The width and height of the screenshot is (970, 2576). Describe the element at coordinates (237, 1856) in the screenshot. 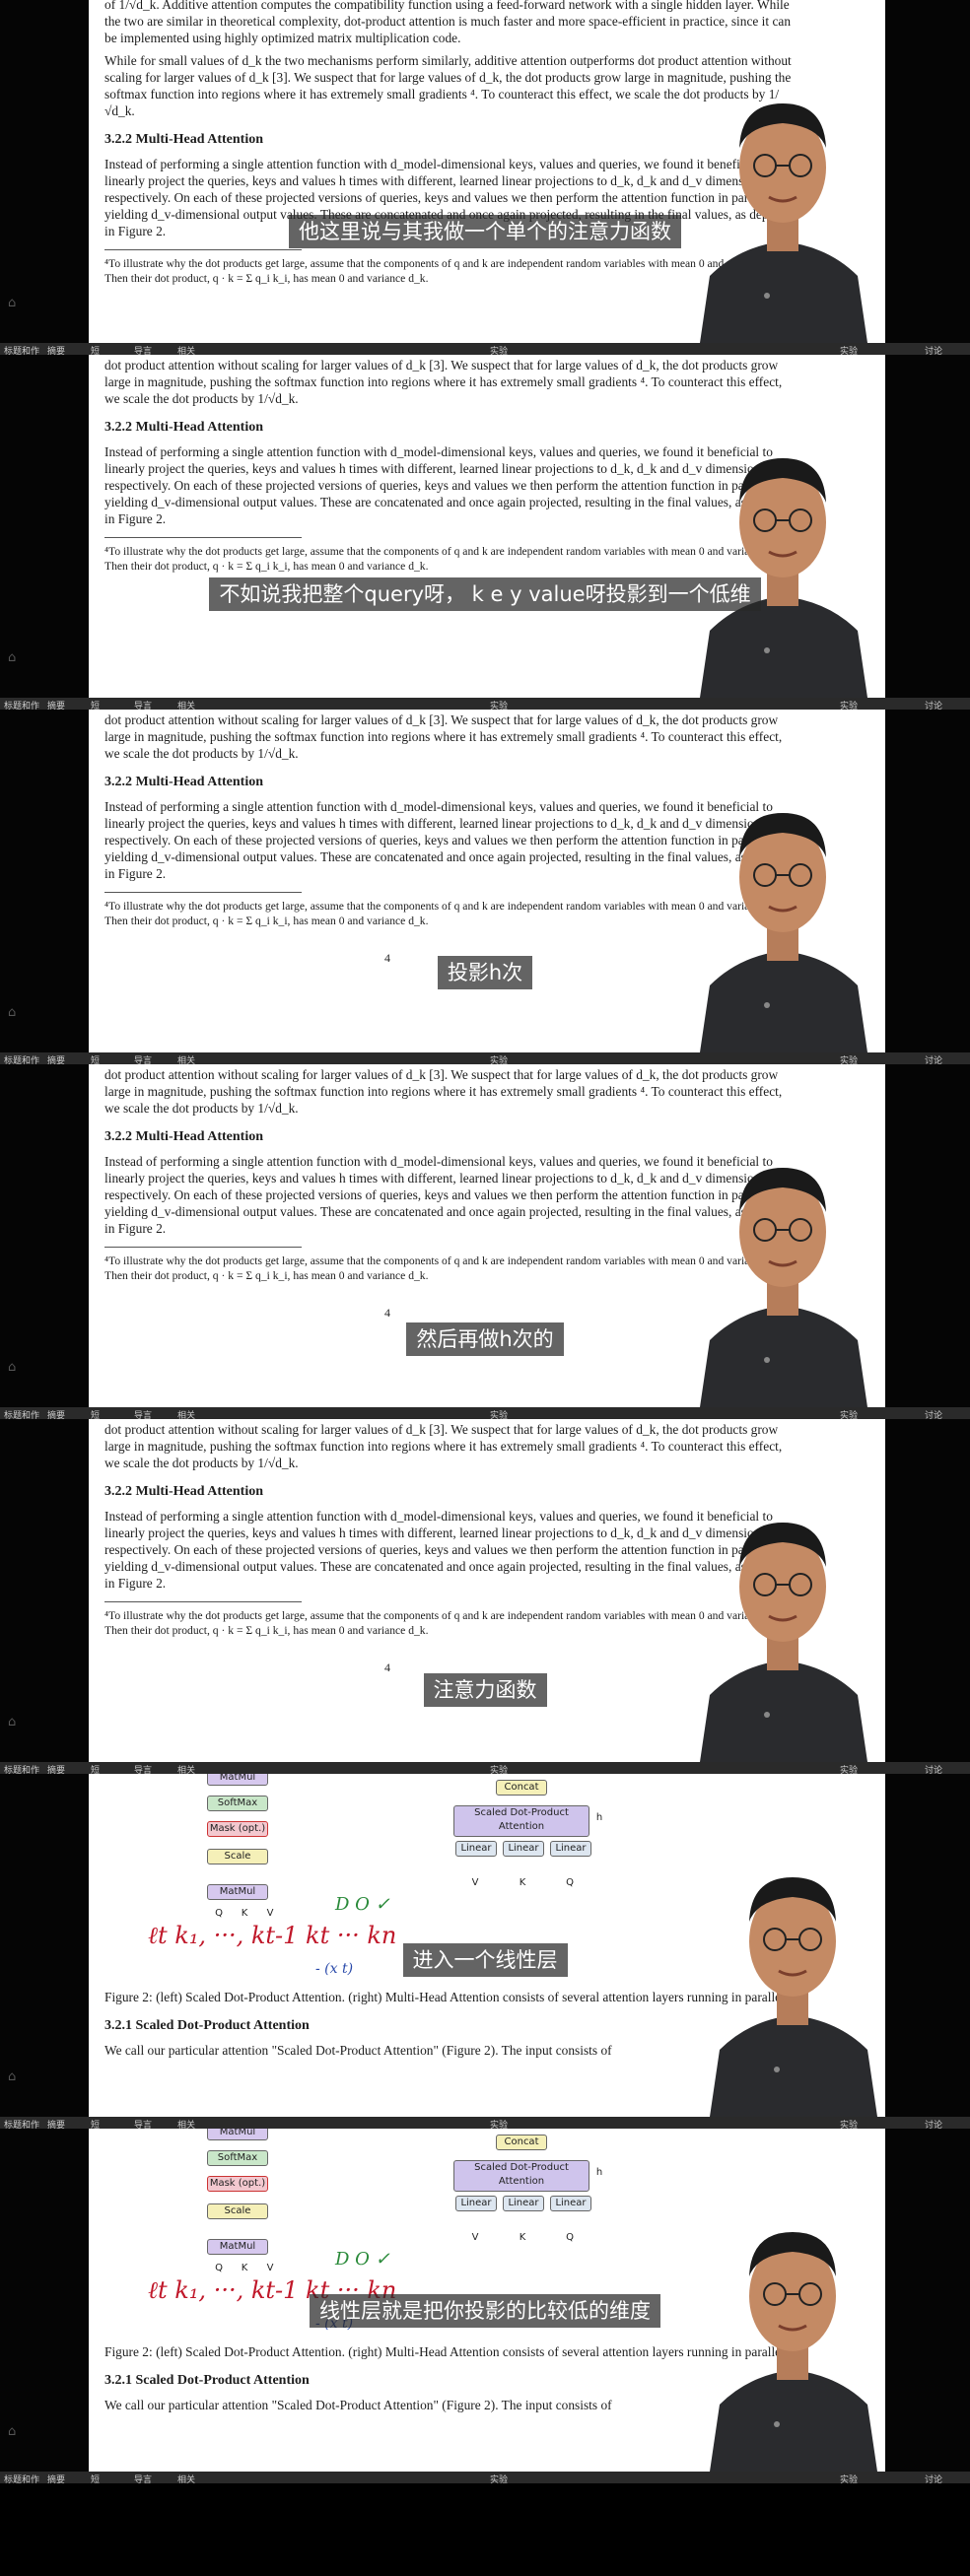

I see `diagram-box: Scale` at that location.